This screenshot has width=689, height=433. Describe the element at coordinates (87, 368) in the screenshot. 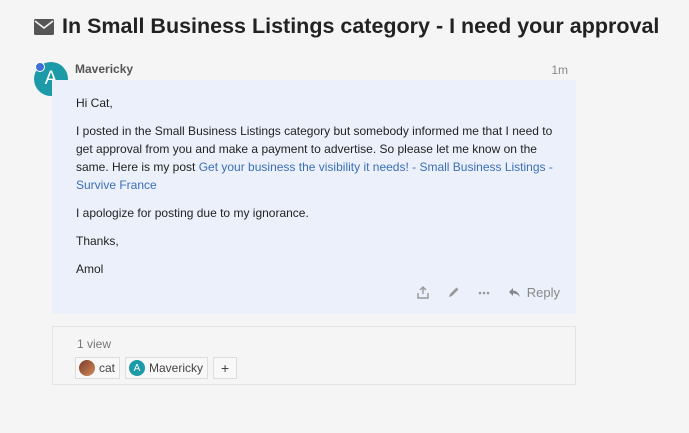

I see `avatar` at that location.